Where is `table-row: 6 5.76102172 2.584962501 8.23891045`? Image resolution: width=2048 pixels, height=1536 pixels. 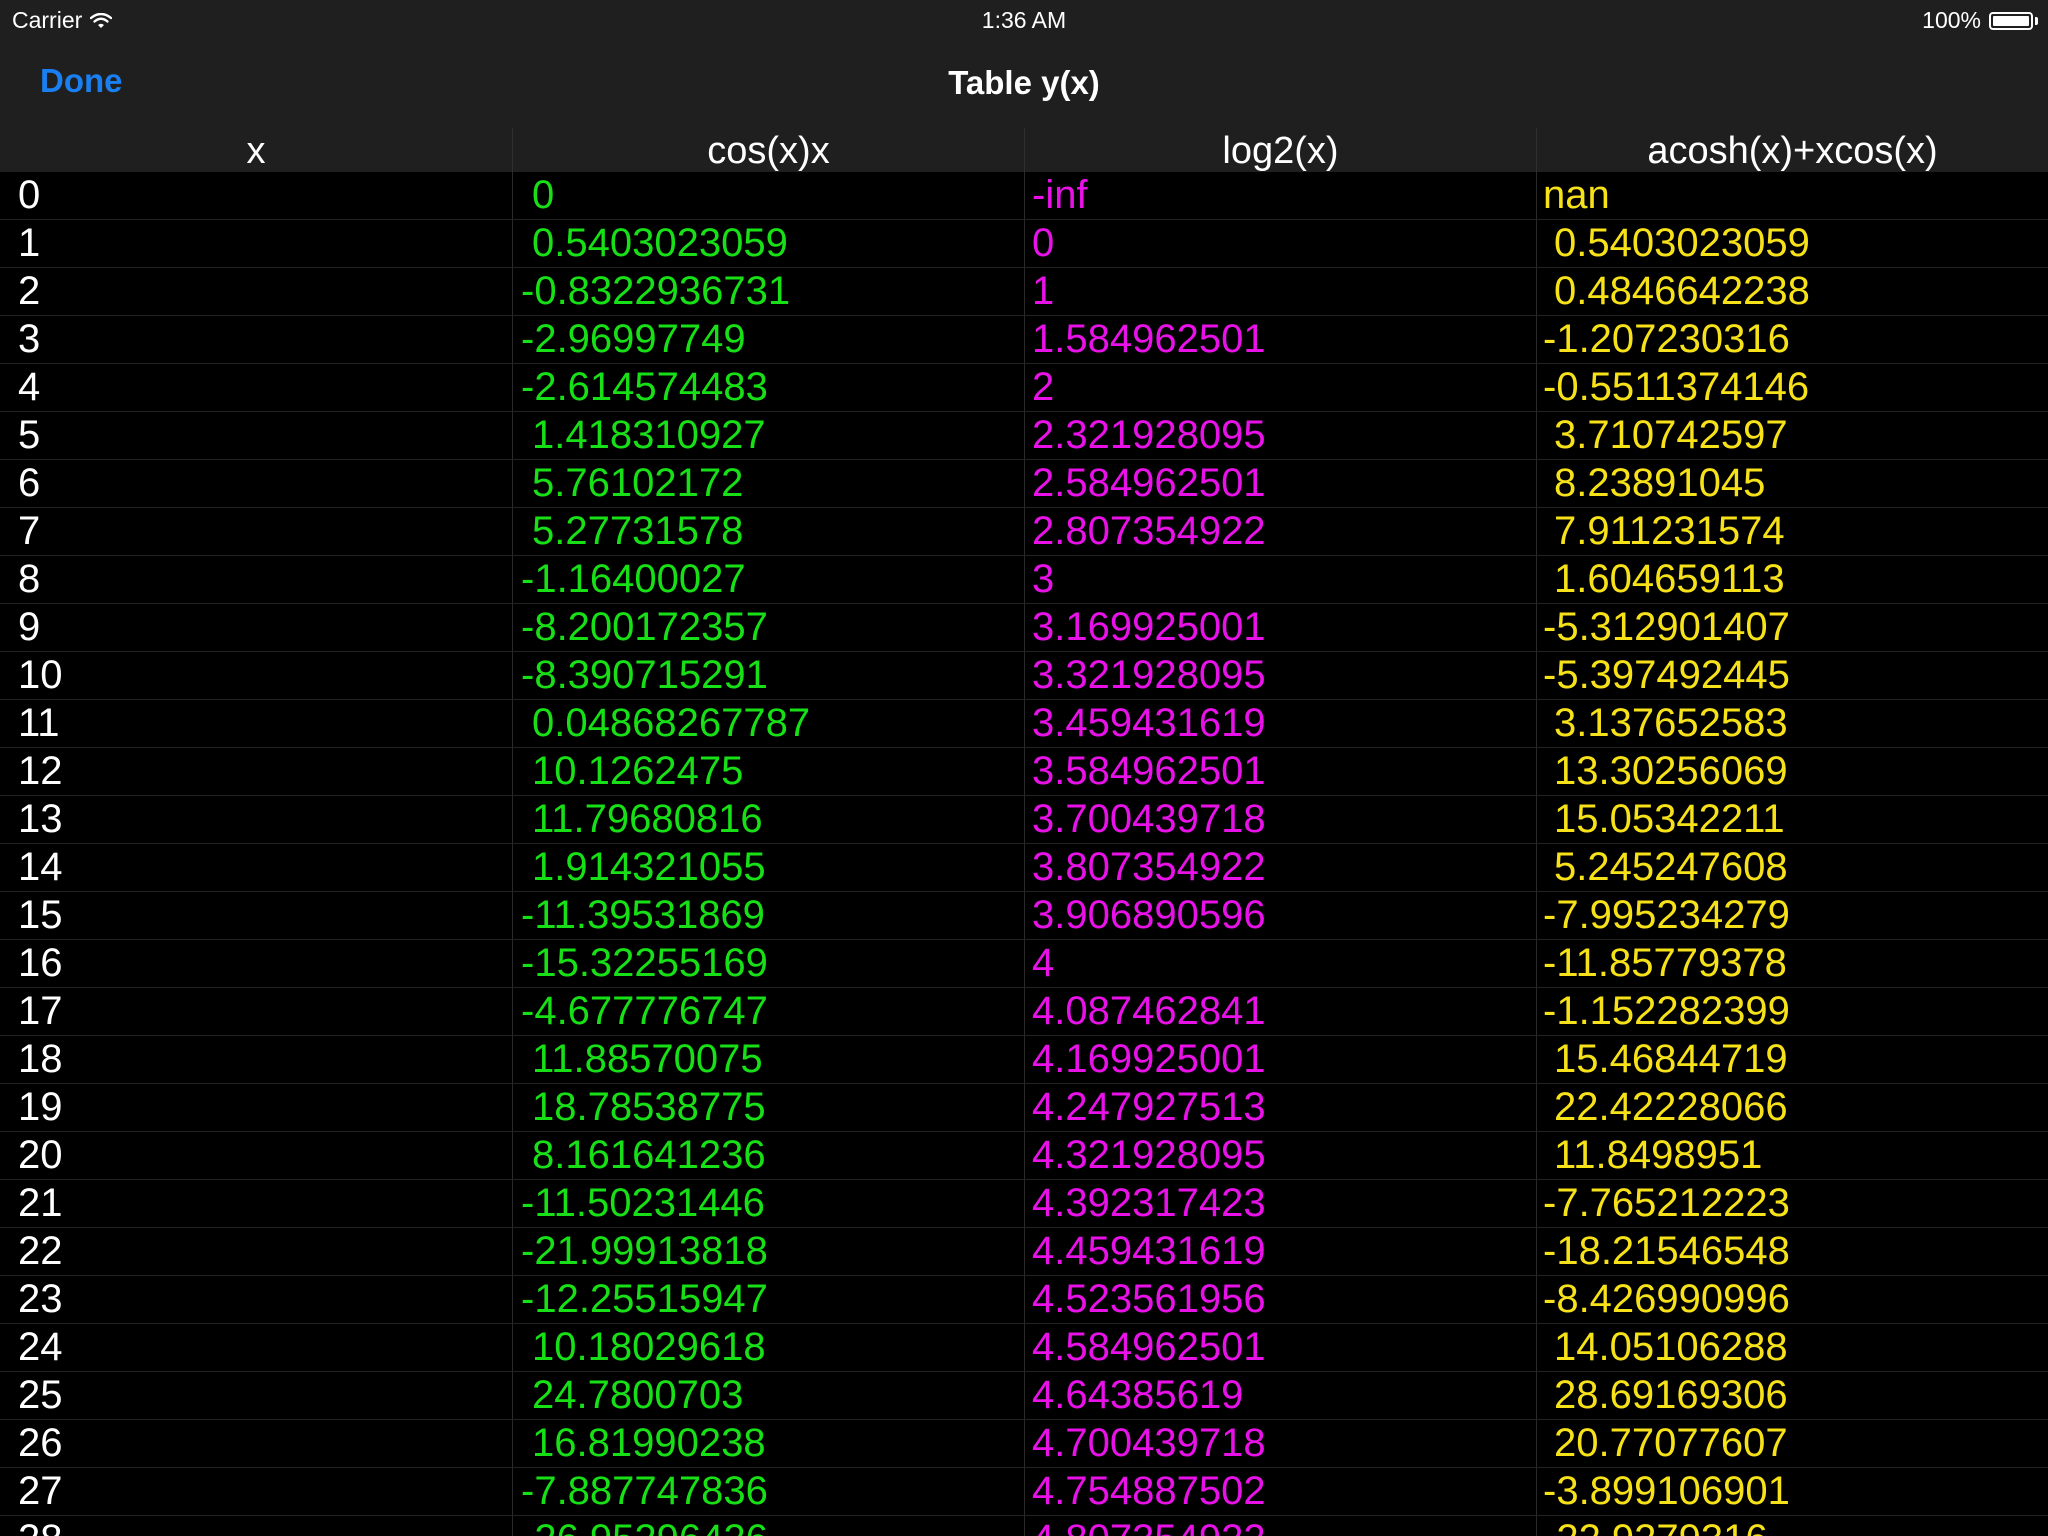 table-row: 6 5.76102172 2.584962501 8.23891045 is located at coordinates (1024, 484).